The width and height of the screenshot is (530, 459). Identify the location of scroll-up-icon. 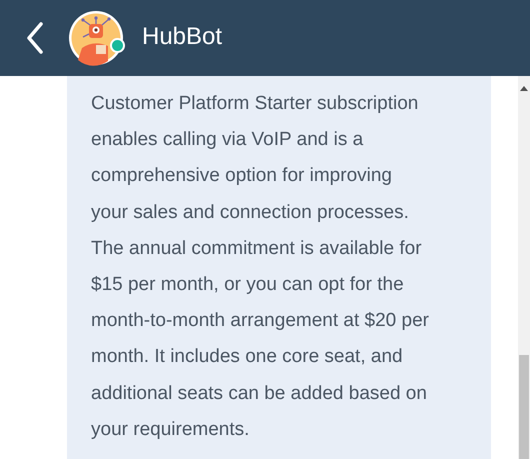
(524, 88).